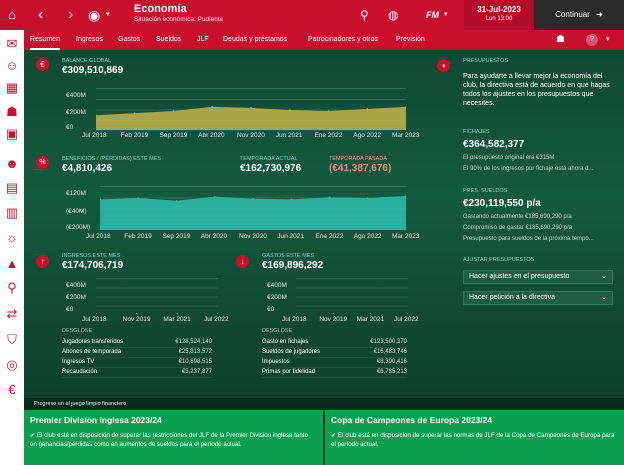 This screenshot has height=465, width=624. Describe the element at coordinates (334, 343) in the screenshot. I see `table-row: Gasto en fichajes €123,500,370` at that location.